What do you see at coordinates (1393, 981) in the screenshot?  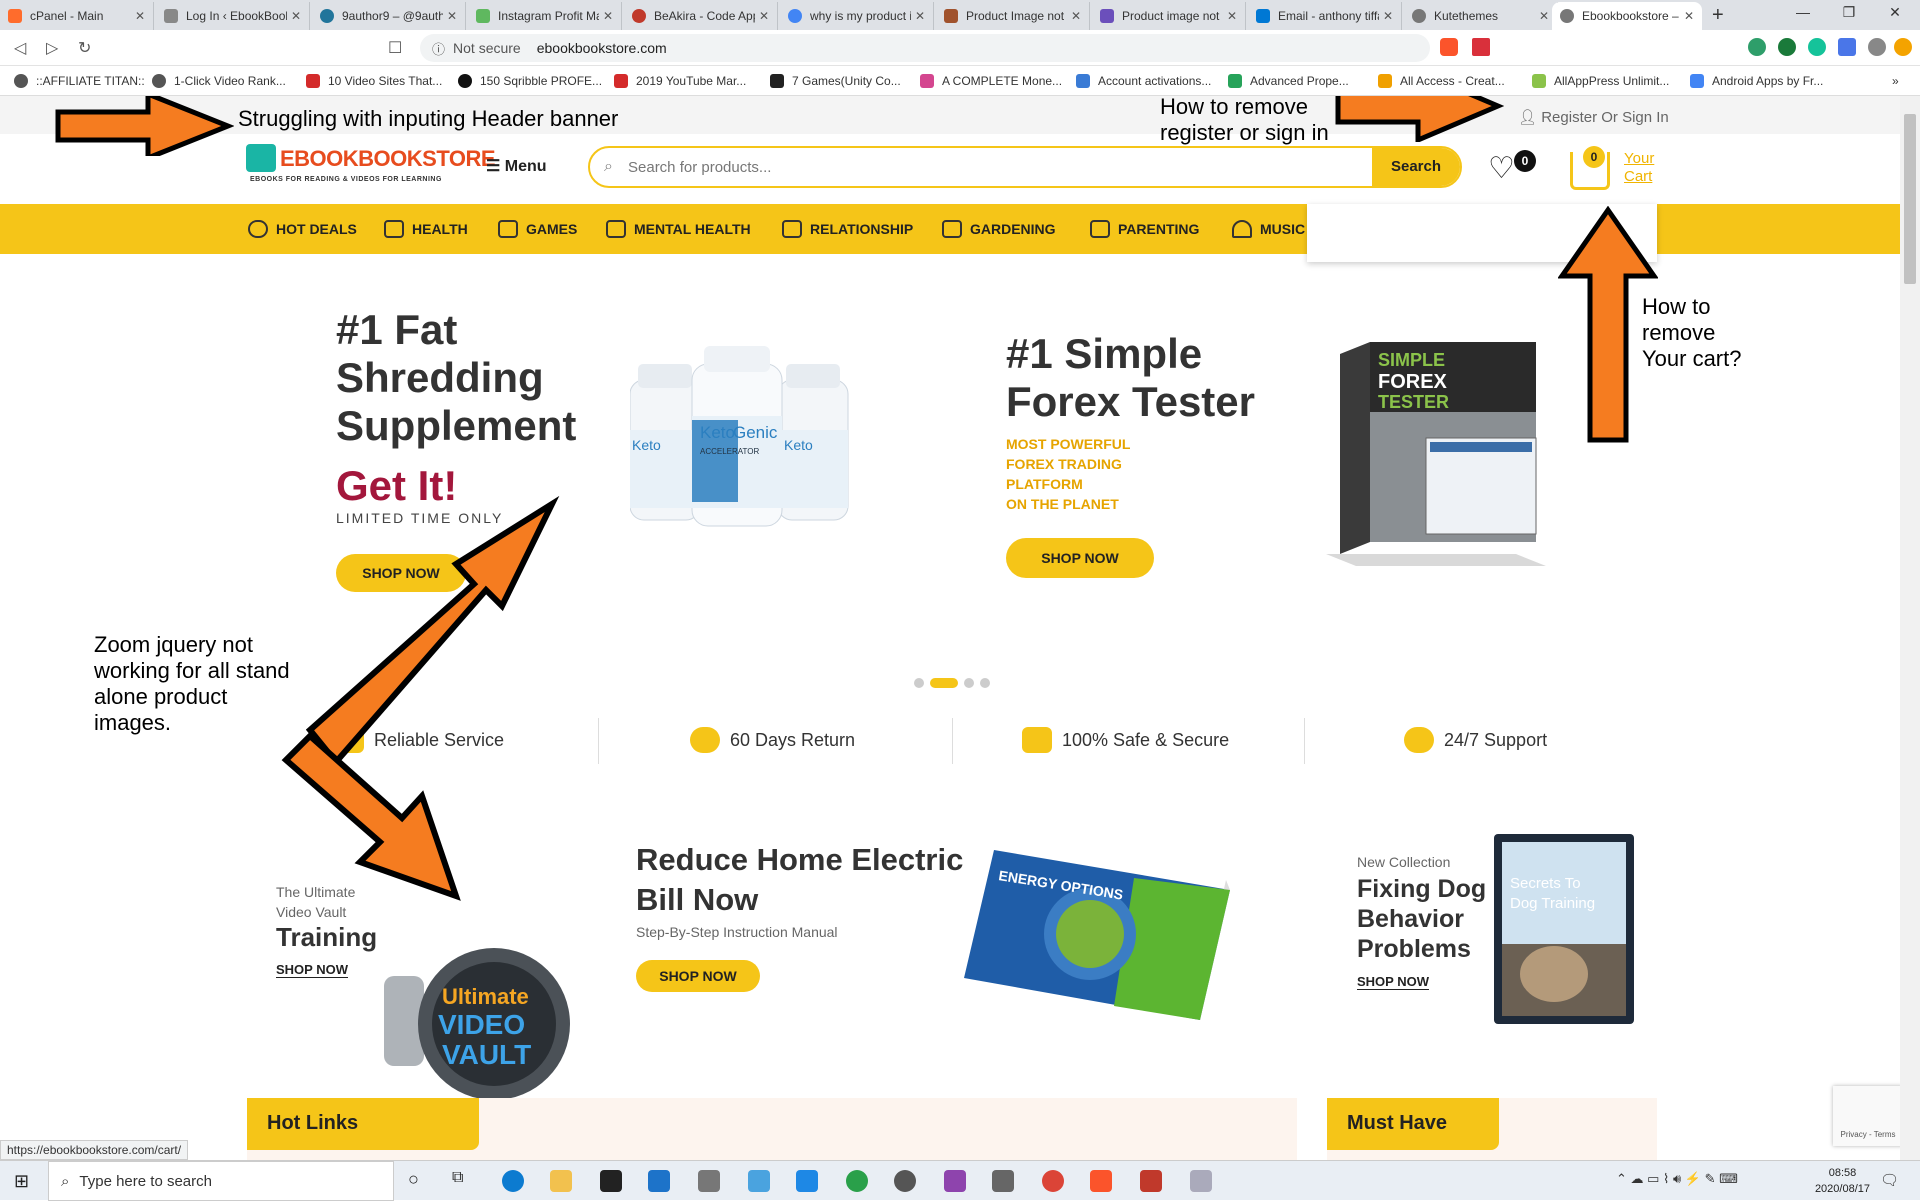 I see `banner-3-shop-now-link: SHOP NOW` at bounding box center [1393, 981].